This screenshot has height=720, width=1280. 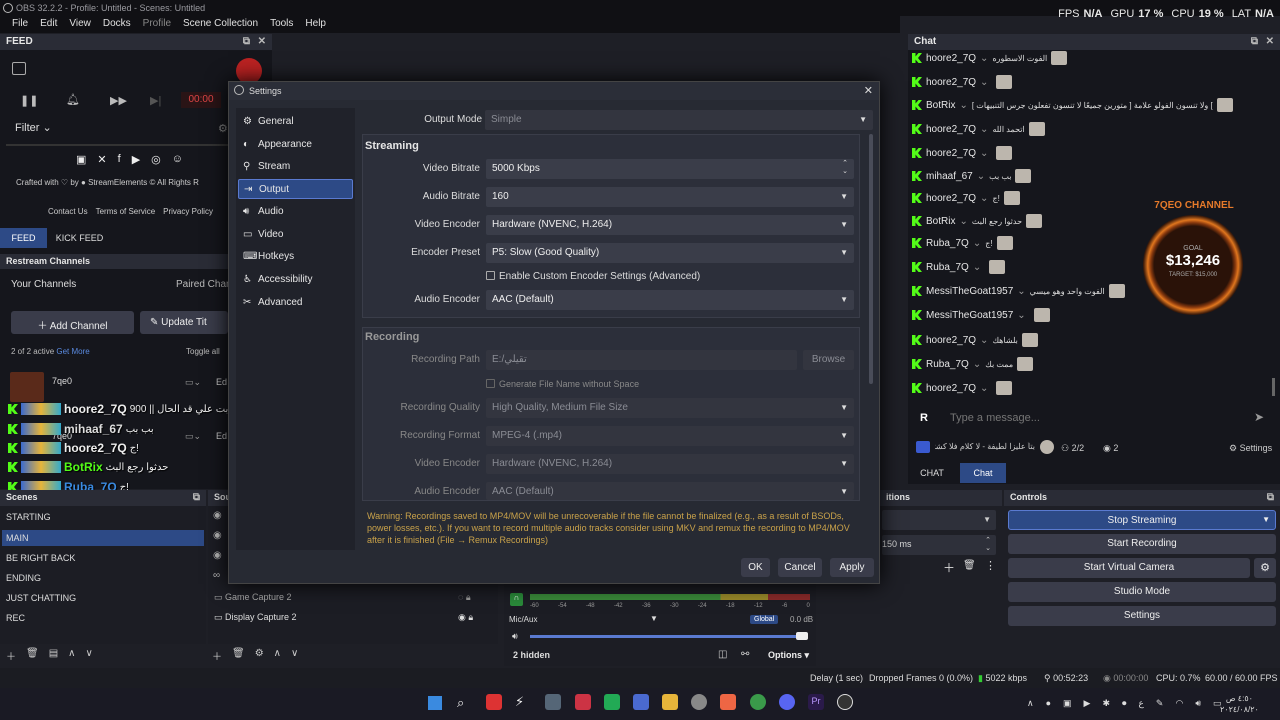 What do you see at coordinates (193, 382) in the screenshot?
I see `chat-toggle-icon: ▭⌄` at bounding box center [193, 382].